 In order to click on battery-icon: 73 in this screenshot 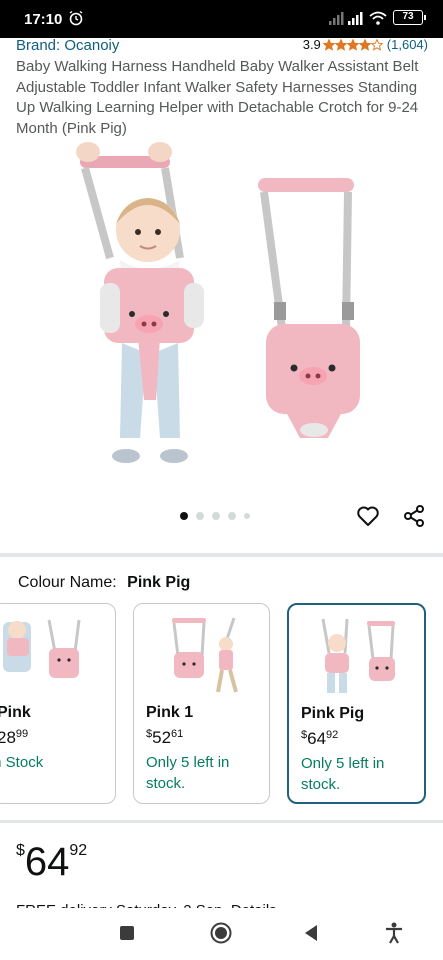, I will do `click(409, 17)`.